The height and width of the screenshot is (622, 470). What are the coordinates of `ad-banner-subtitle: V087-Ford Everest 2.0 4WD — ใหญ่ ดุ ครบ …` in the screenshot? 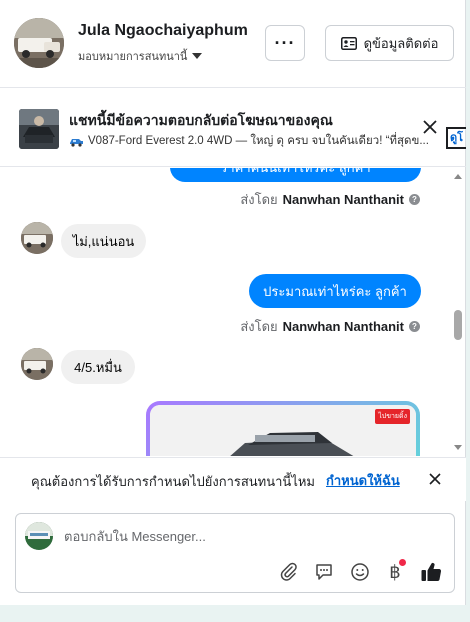 It's located at (256, 141).